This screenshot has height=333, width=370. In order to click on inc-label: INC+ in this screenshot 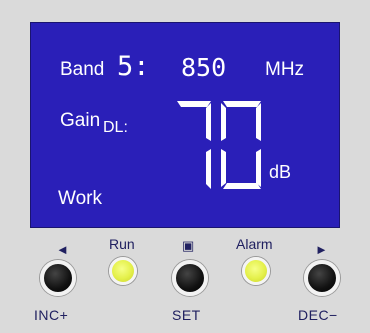, I will do `click(51, 315)`.